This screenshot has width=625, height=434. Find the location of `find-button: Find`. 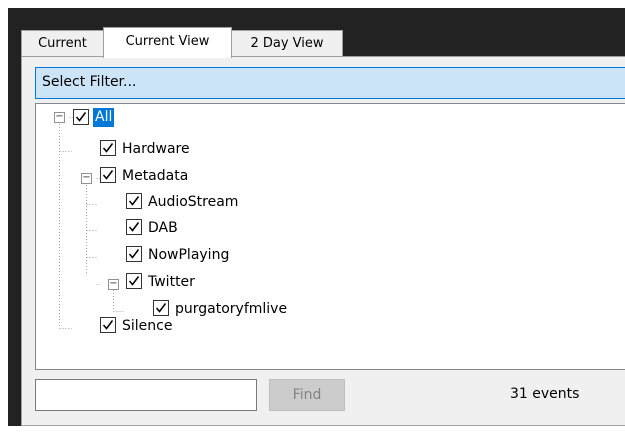

find-button: Find is located at coordinates (307, 395).